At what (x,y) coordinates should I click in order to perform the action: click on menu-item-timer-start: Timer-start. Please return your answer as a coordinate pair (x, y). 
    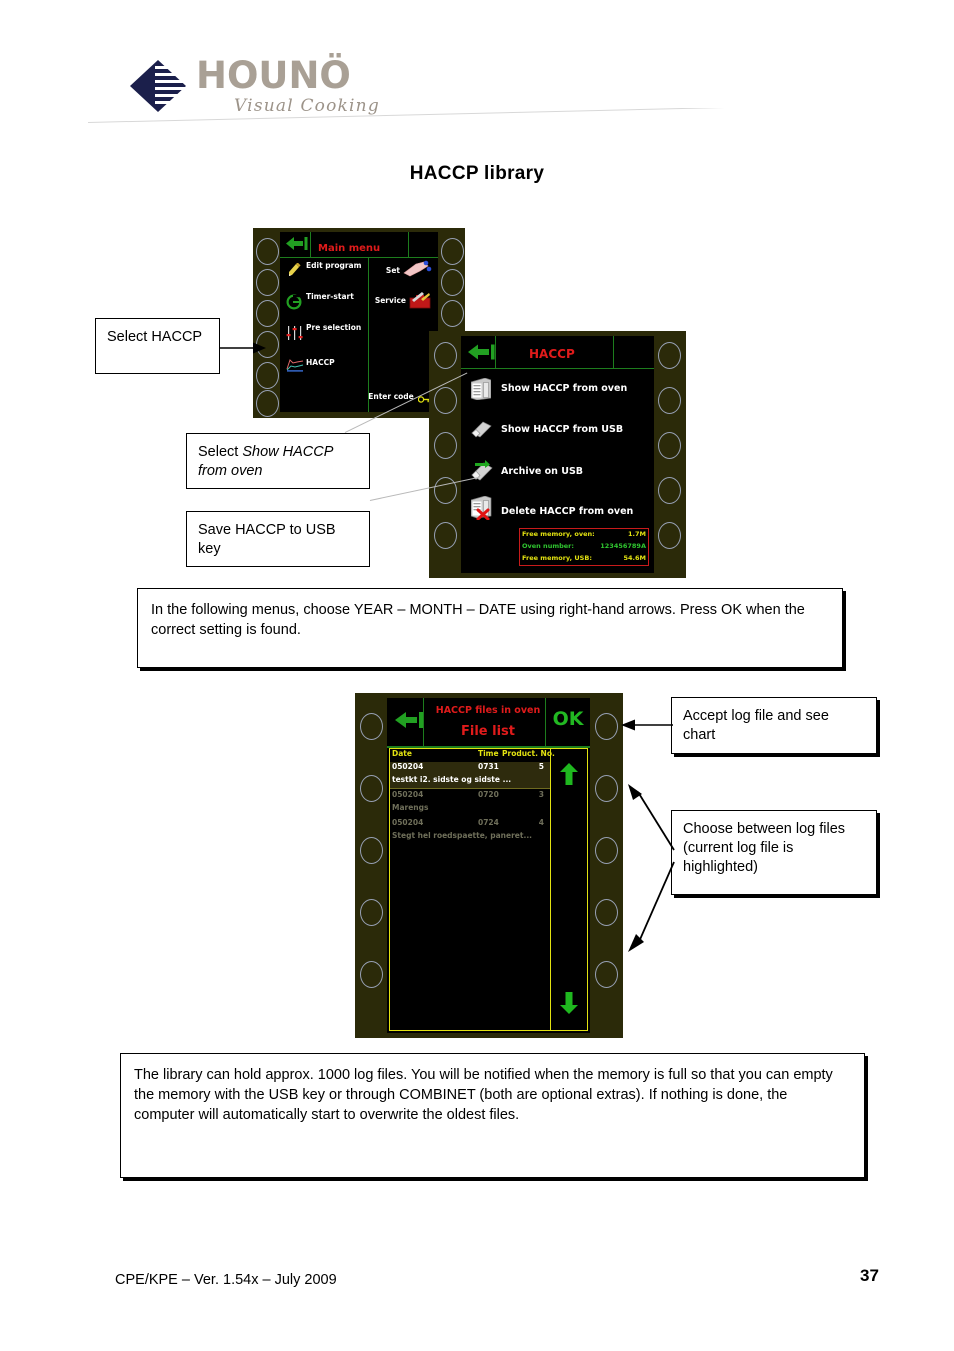
    Looking at the image, I should click on (330, 297).